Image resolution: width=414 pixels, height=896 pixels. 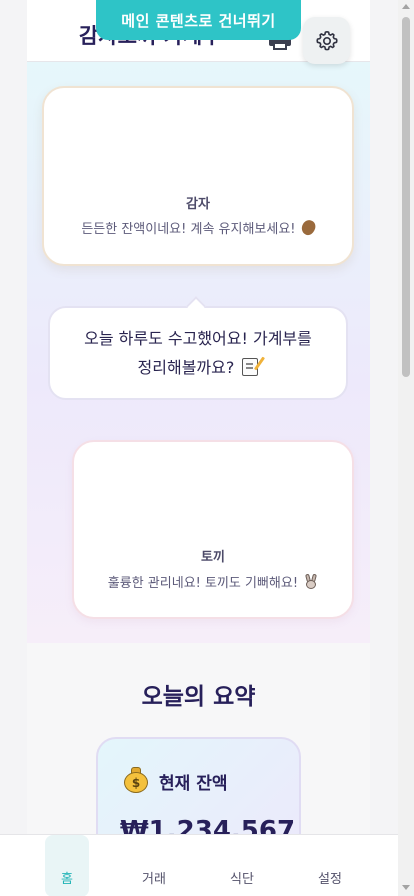 What do you see at coordinates (213, 529) in the screenshot?
I see `rabbit-character-card: 토끼 훌륭한 관리네요! 토끼도 기뻐해요!` at bounding box center [213, 529].